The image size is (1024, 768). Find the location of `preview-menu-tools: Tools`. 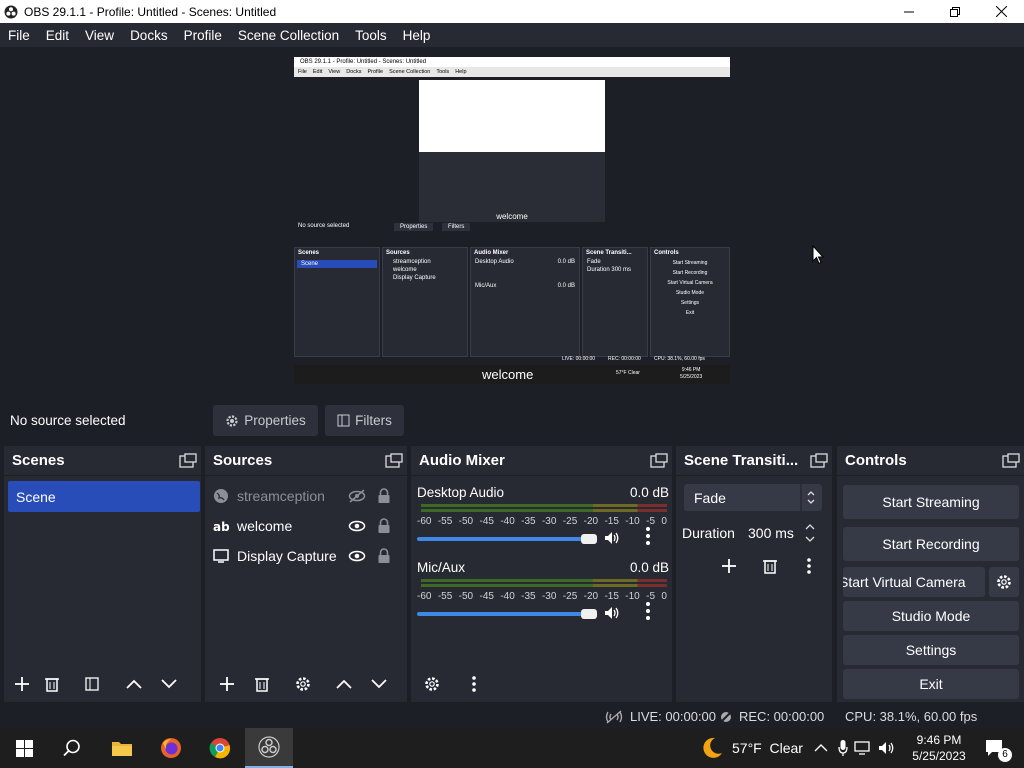

preview-menu-tools: Tools is located at coordinates (443, 72).